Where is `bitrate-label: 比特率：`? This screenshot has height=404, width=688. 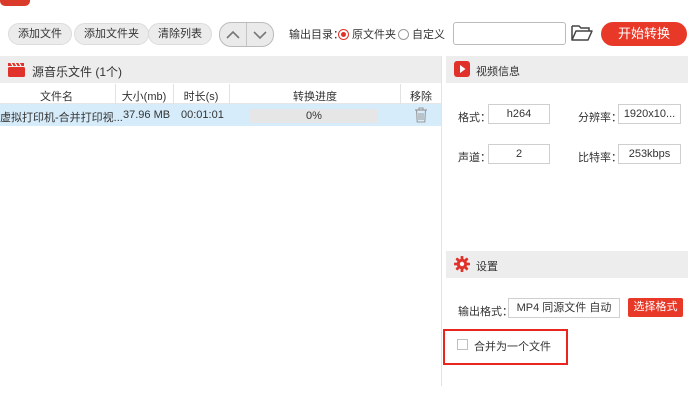 bitrate-label: 比特率： is located at coordinates (600, 158).